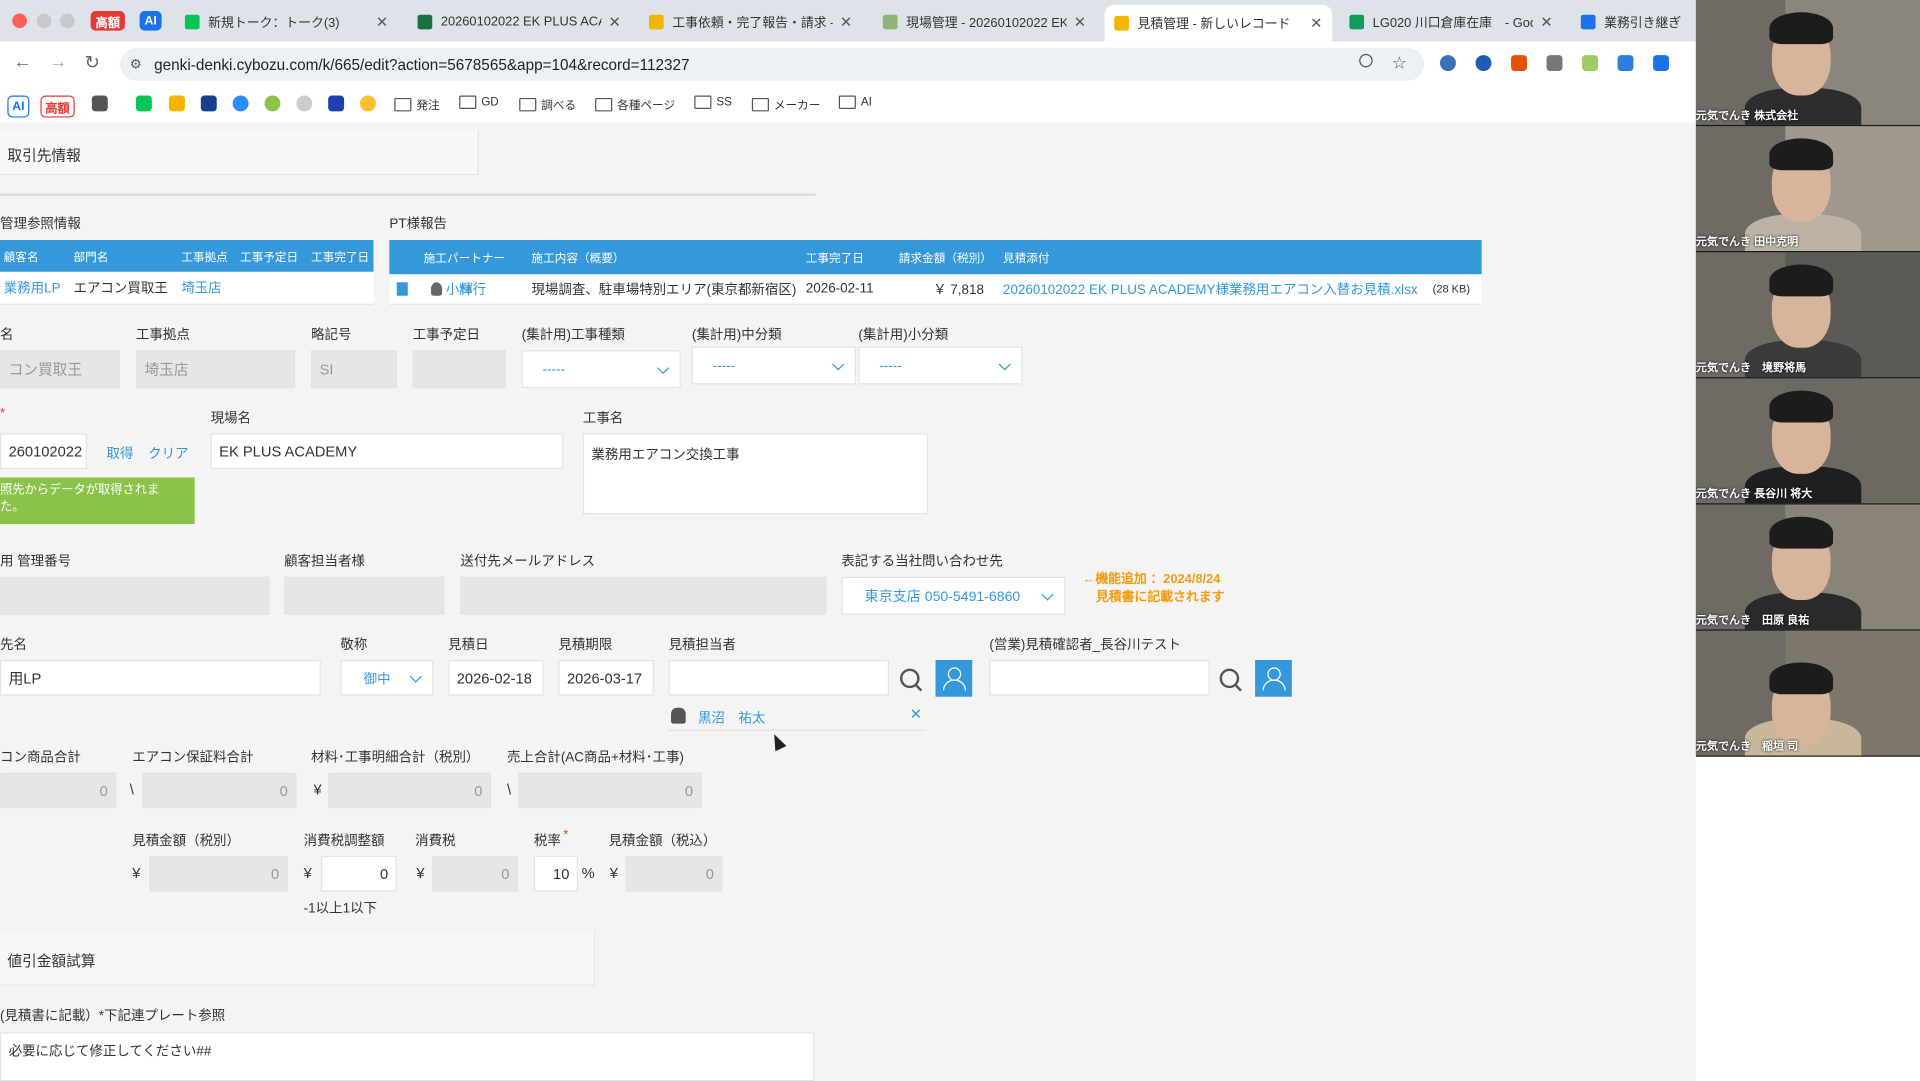 The image size is (1920, 1081). Describe the element at coordinates (18, 106) in the screenshot. I see `bookmark-ai: AI` at that location.